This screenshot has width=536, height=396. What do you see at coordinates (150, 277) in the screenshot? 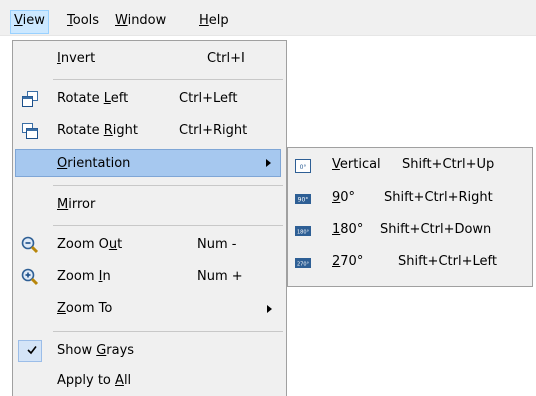
I see `menu-item-zoom-in: Zoom In Num +` at bounding box center [150, 277].